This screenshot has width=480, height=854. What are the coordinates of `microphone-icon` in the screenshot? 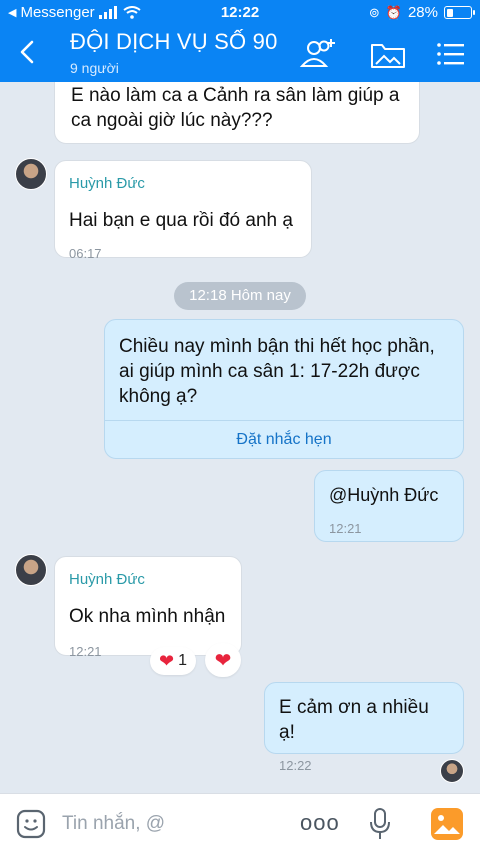 It's located at (380, 824).